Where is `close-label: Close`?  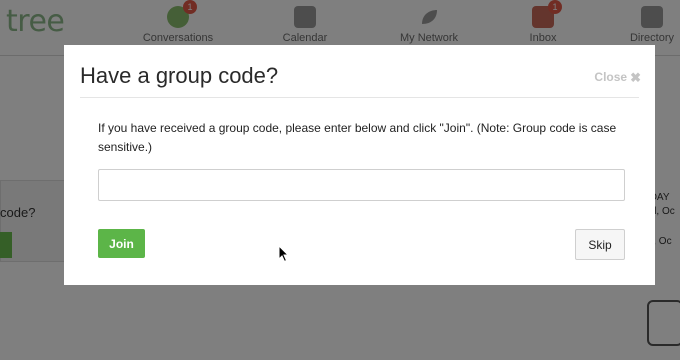
close-label: Close is located at coordinates (611, 77).